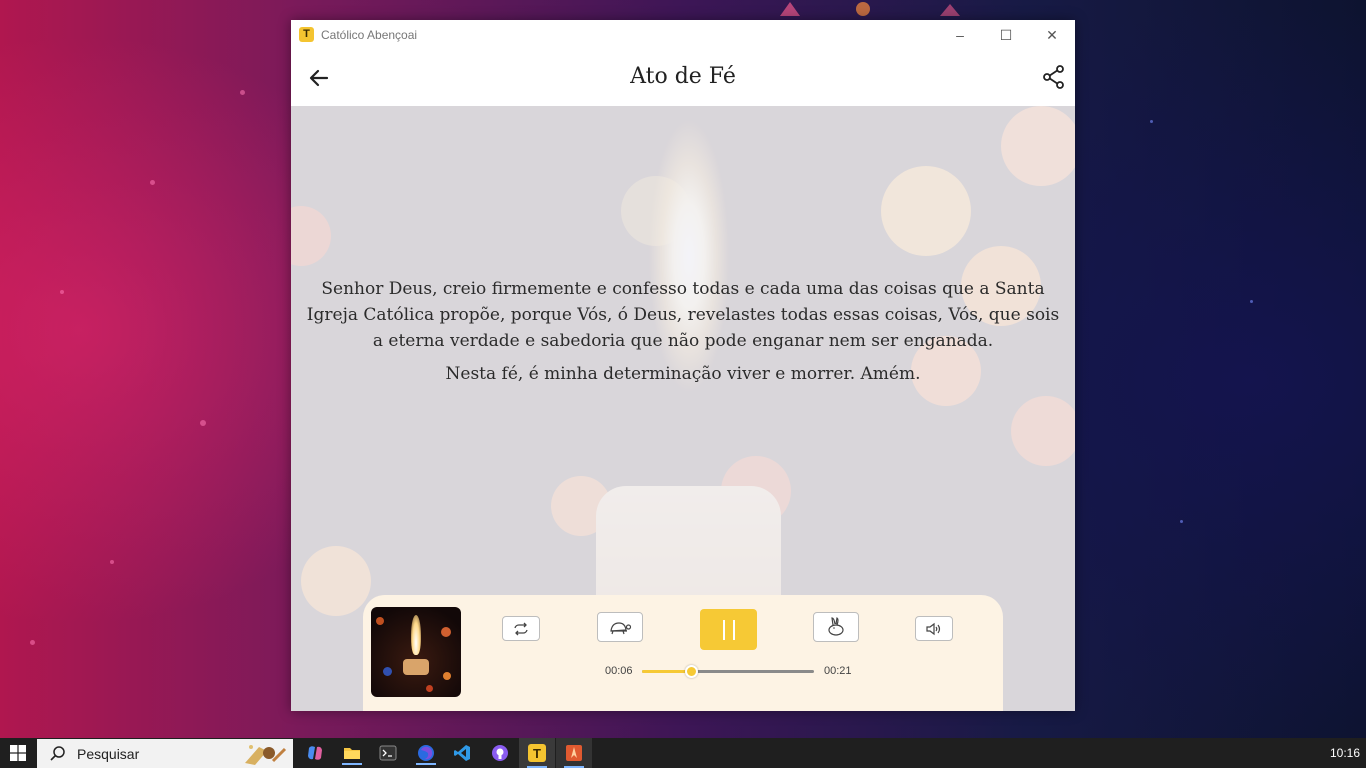 This screenshot has width=1366, height=768. Describe the element at coordinates (619, 671) in the screenshot. I see `current-time: 00:06` at that location.